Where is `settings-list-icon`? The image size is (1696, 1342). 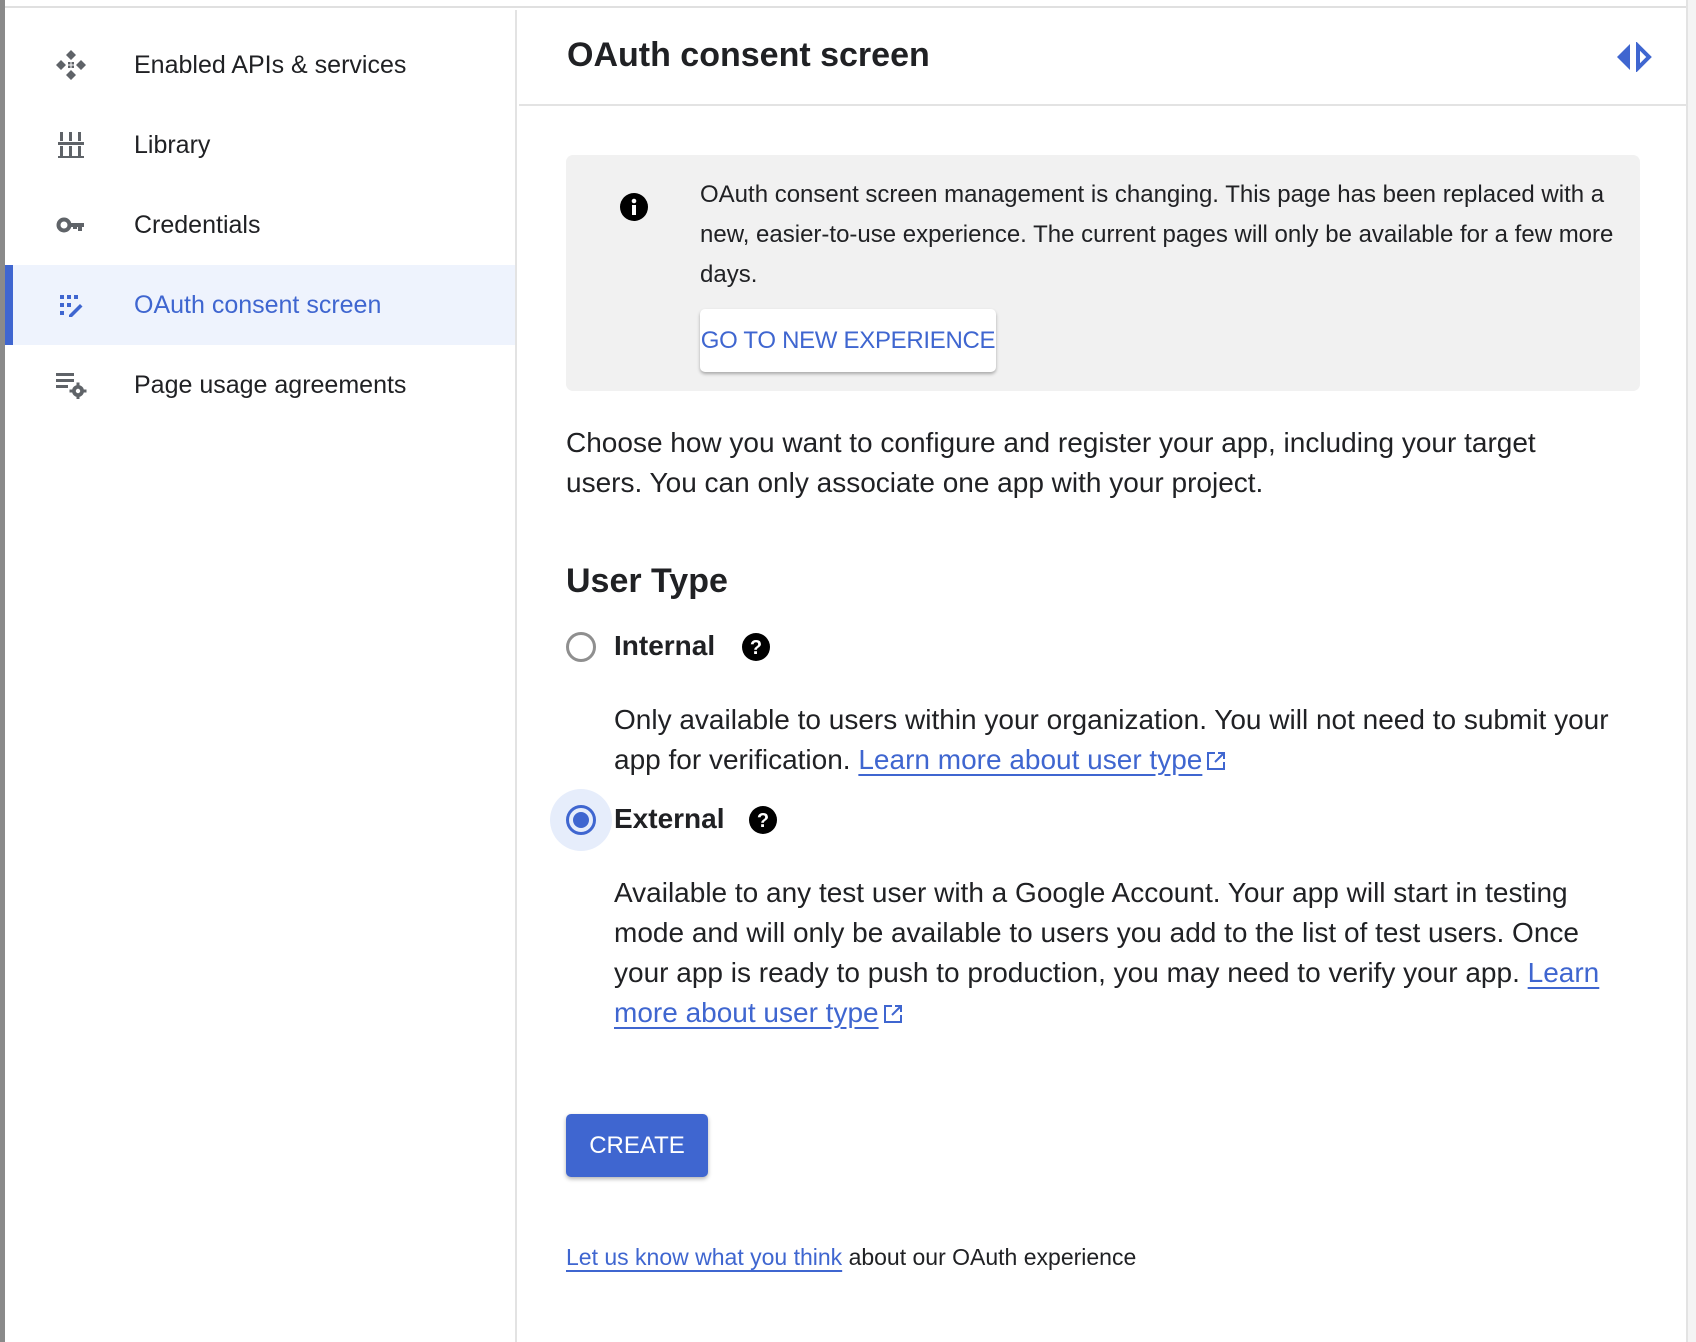 settings-list-icon is located at coordinates (71, 385).